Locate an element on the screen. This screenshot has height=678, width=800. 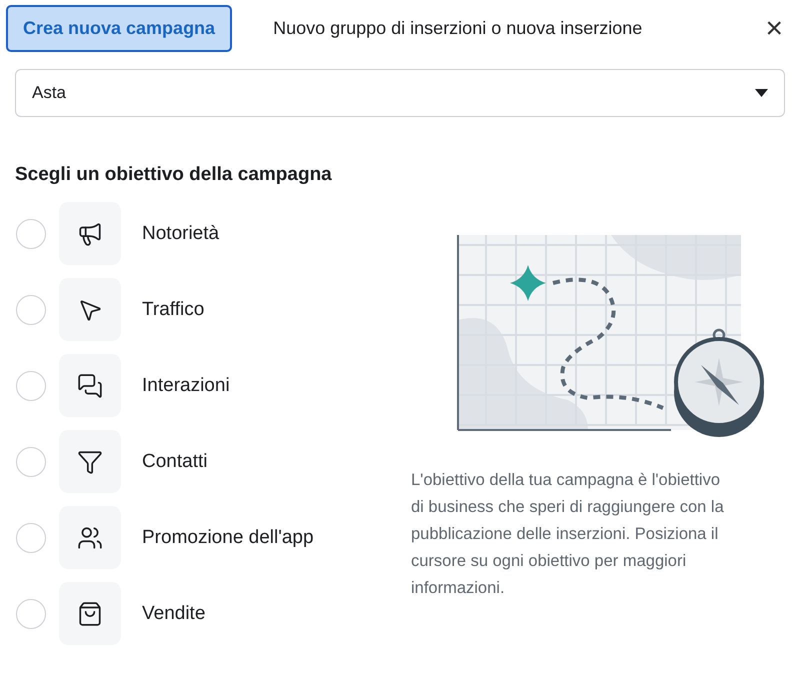
objective-label: Traffico is located at coordinates (173, 309).